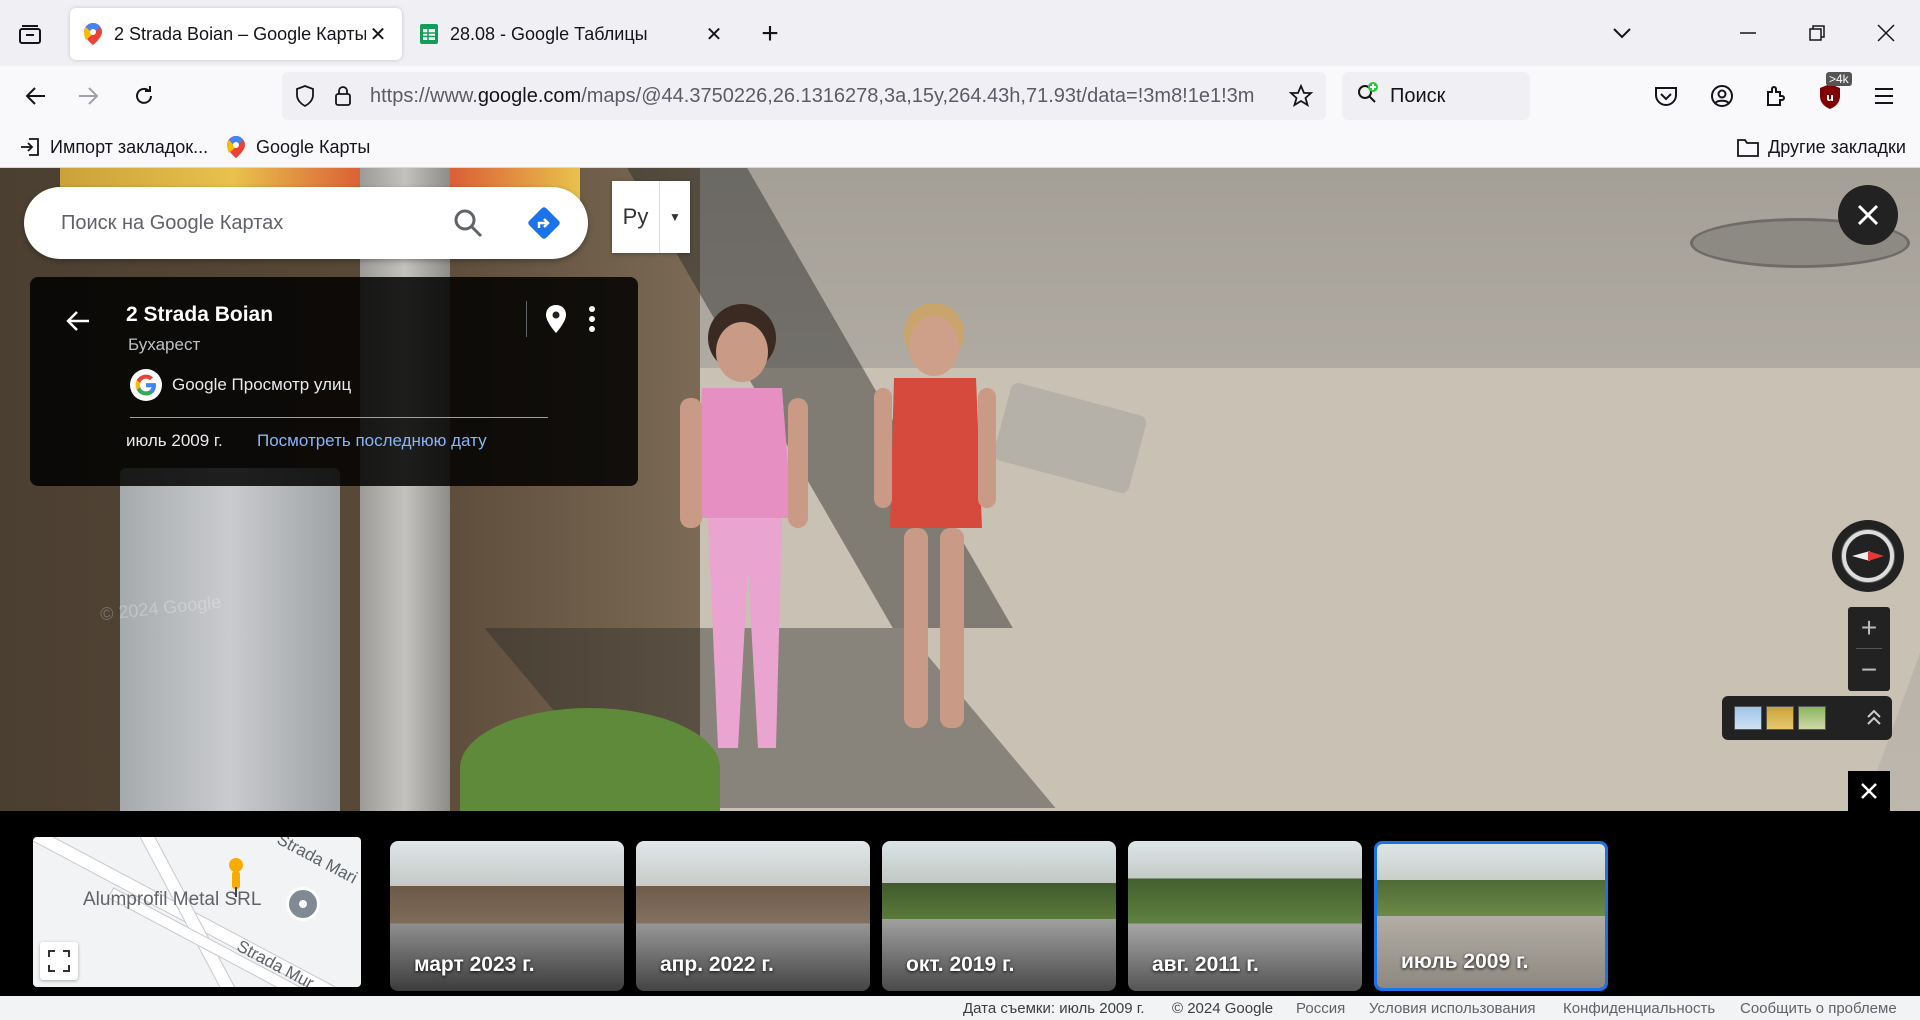  What do you see at coordinates (651, 217) in the screenshot?
I see `language-selector: Ру ▼` at bounding box center [651, 217].